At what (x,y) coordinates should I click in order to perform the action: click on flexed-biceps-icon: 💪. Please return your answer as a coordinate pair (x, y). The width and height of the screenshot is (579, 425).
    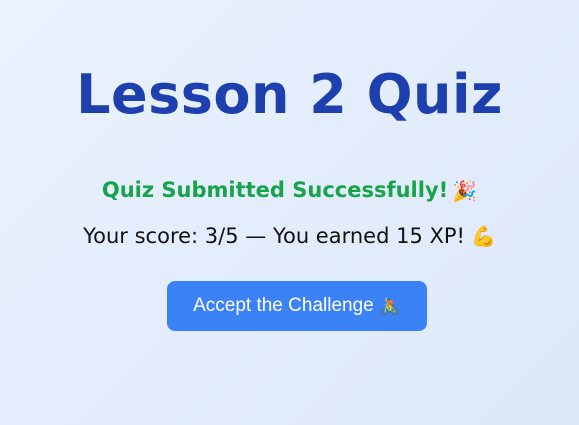
    Looking at the image, I should click on (483, 236).